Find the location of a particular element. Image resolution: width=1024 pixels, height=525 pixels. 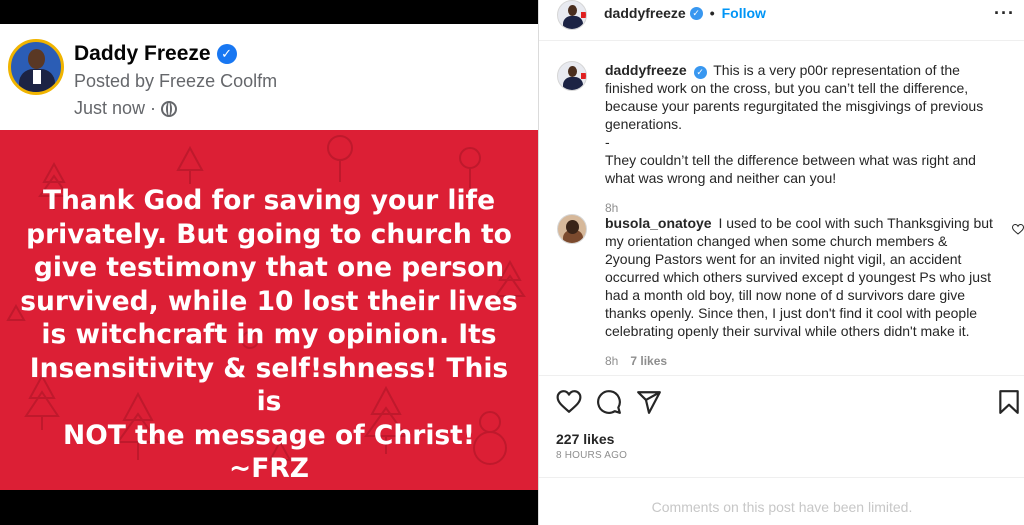

follow-button: Follow is located at coordinates (744, 13).